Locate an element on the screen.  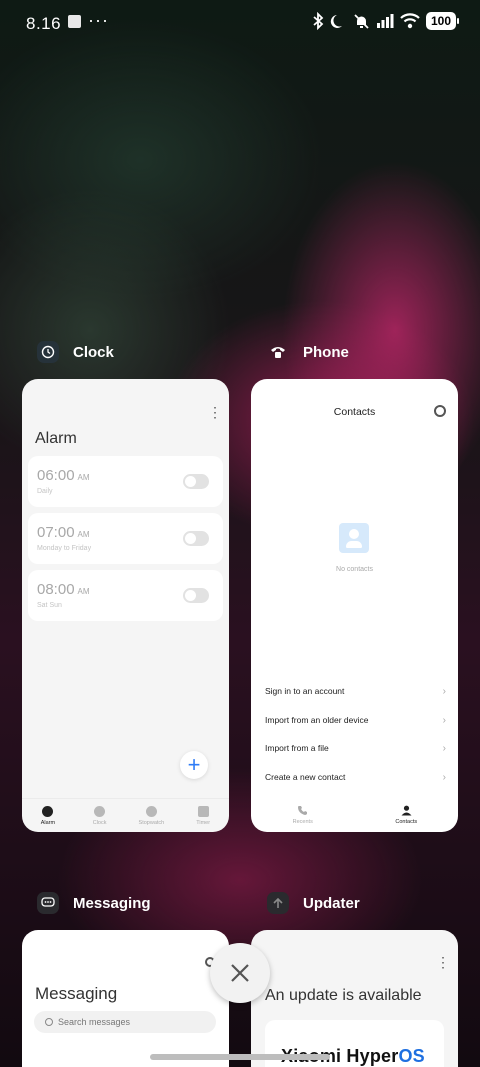
clear-all-button is located at coordinates (240, 973).